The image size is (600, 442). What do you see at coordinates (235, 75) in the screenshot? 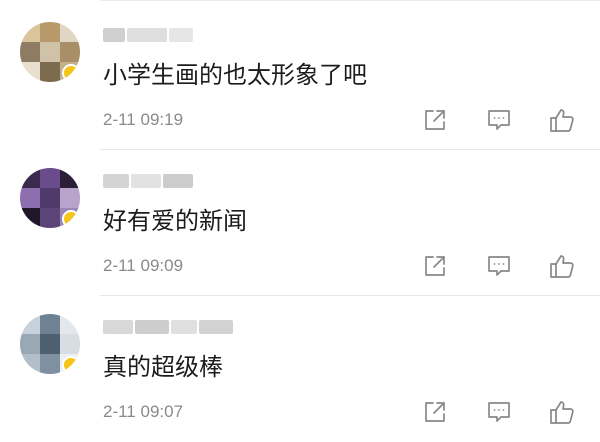
I see `comment-text: 小学生画的也太形象了吧` at bounding box center [235, 75].